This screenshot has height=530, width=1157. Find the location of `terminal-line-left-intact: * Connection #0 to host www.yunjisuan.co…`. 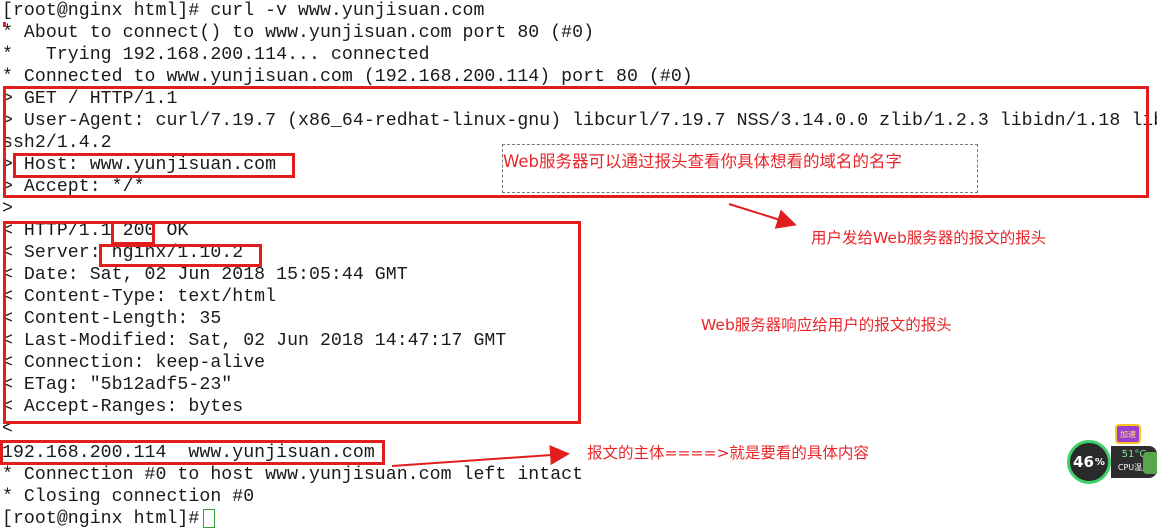

terminal-line-left-intact: * Connection #0 to host www.yunjisuan.co… is located at coordinates (293, 475).